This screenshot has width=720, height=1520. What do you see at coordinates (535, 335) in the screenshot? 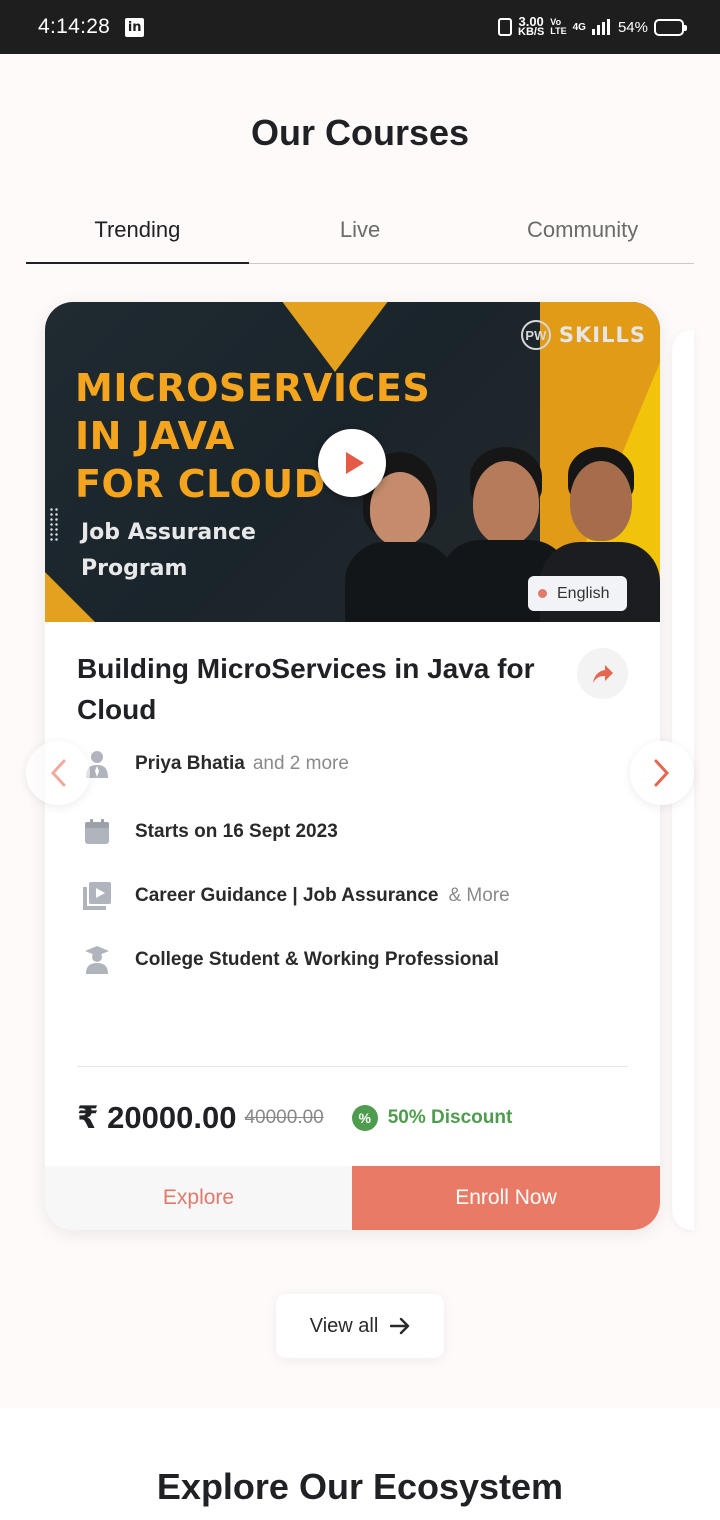
I see `pw-logo-icon: PW` at bounding box center [535, 335].